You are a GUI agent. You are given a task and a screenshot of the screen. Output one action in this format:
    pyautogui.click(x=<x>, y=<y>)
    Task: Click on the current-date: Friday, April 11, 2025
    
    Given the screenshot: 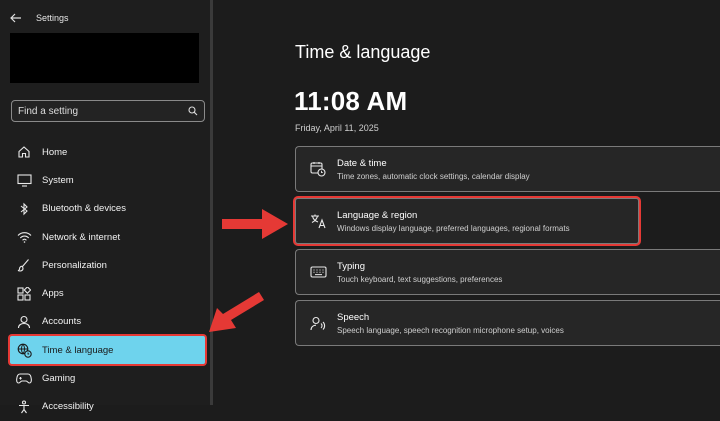 What is the action you would take?
    pyautogui.click(x=337, y=128)
    